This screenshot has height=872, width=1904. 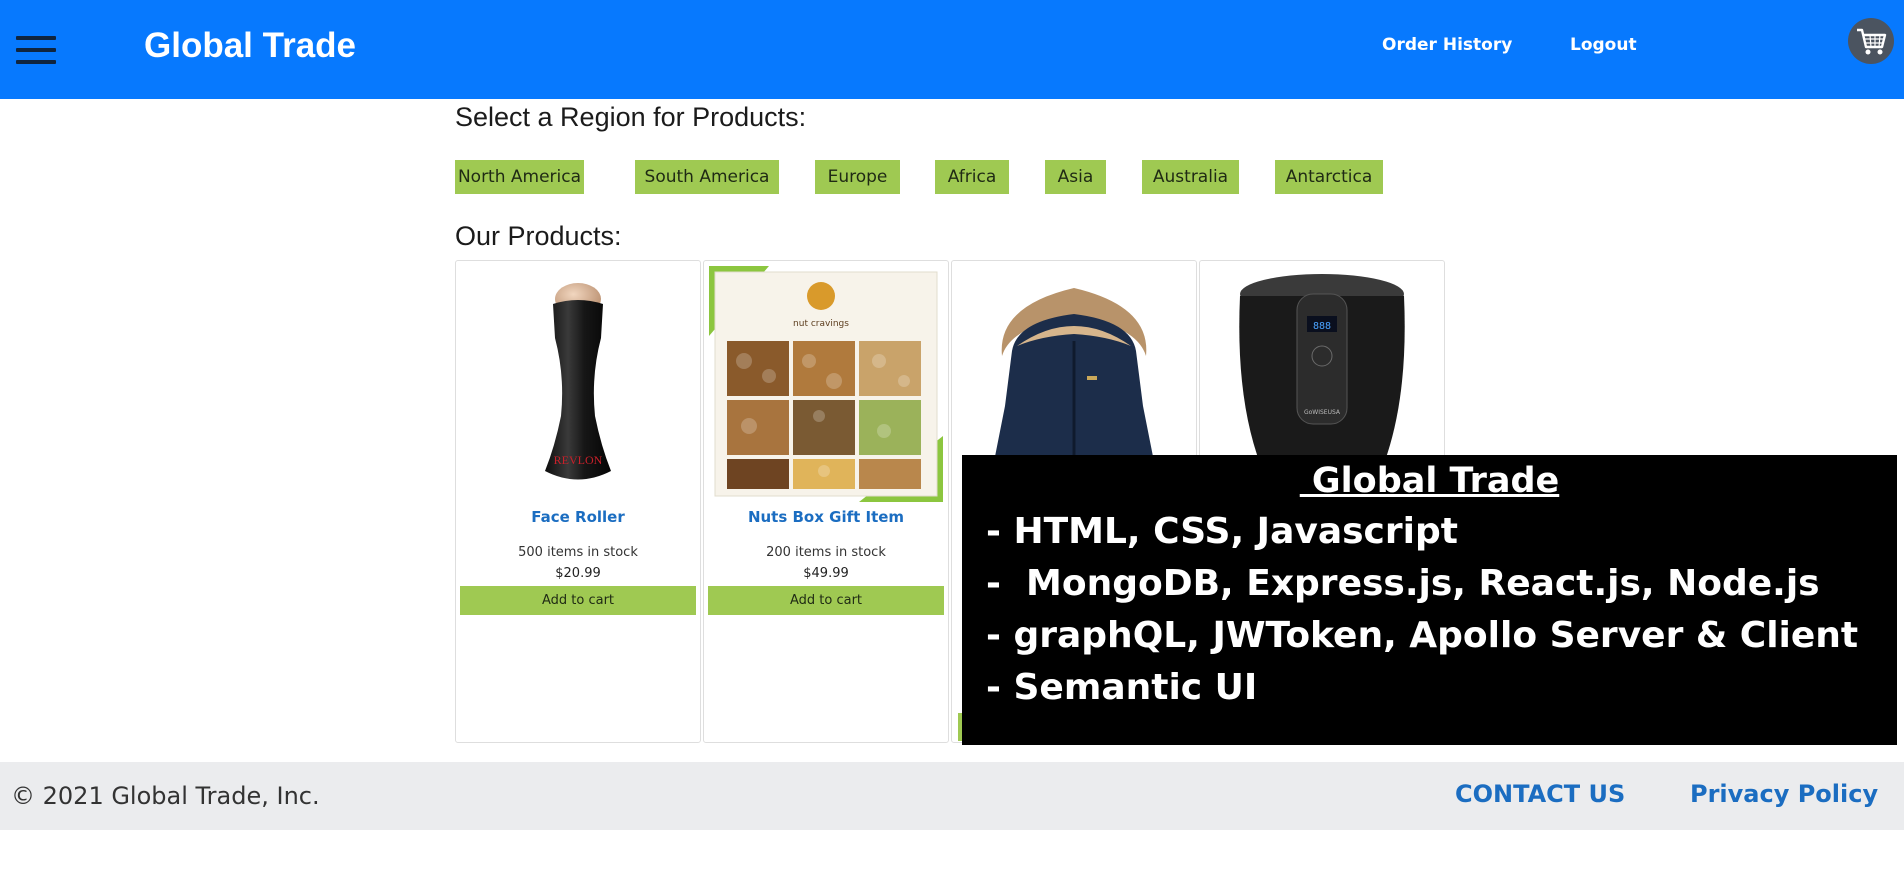 I want to click on product-name: Nuts Box Gift Item, so click(x=826, y=517).